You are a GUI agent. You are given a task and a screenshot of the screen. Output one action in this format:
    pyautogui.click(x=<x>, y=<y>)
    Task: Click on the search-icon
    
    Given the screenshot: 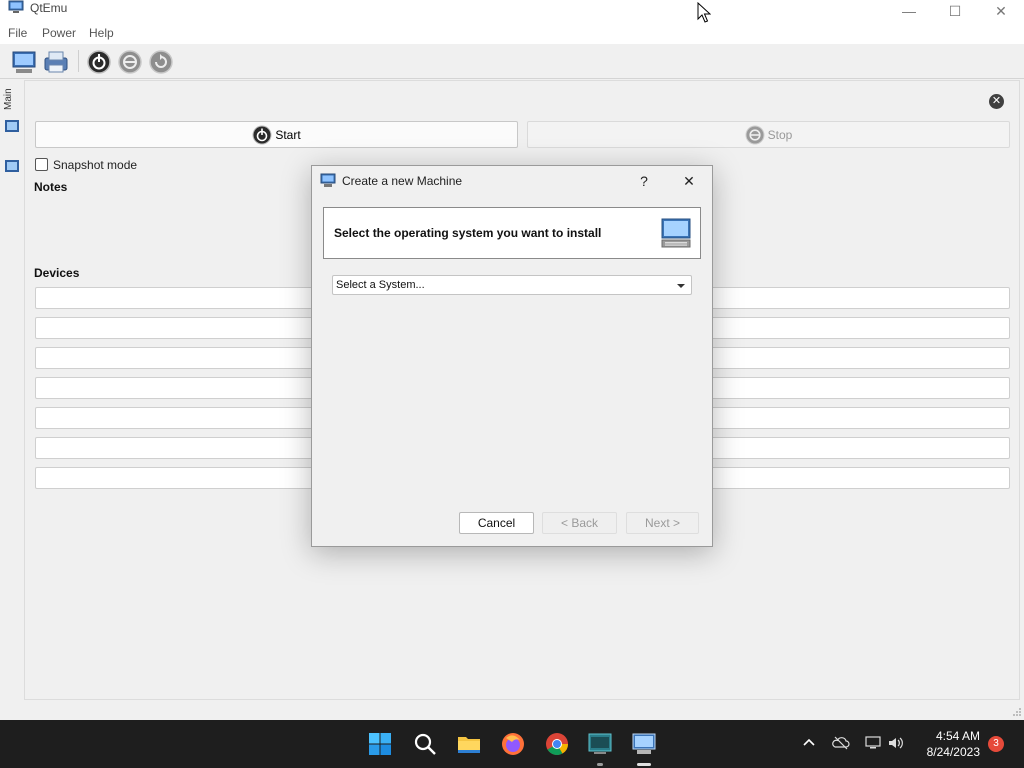 What is the action you would take?
    pyautogui.click(x=425, y=744)
    